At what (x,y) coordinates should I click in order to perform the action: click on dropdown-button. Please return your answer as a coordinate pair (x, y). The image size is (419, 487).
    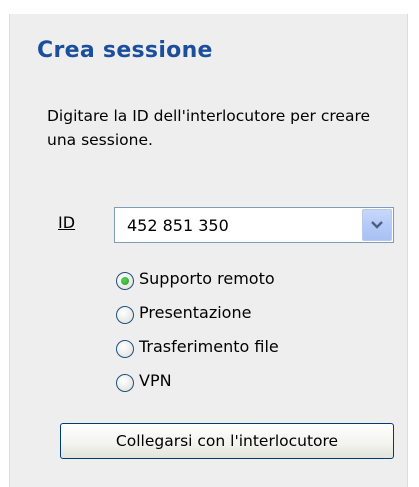
    Looking at the image, I should click on (377, 225).